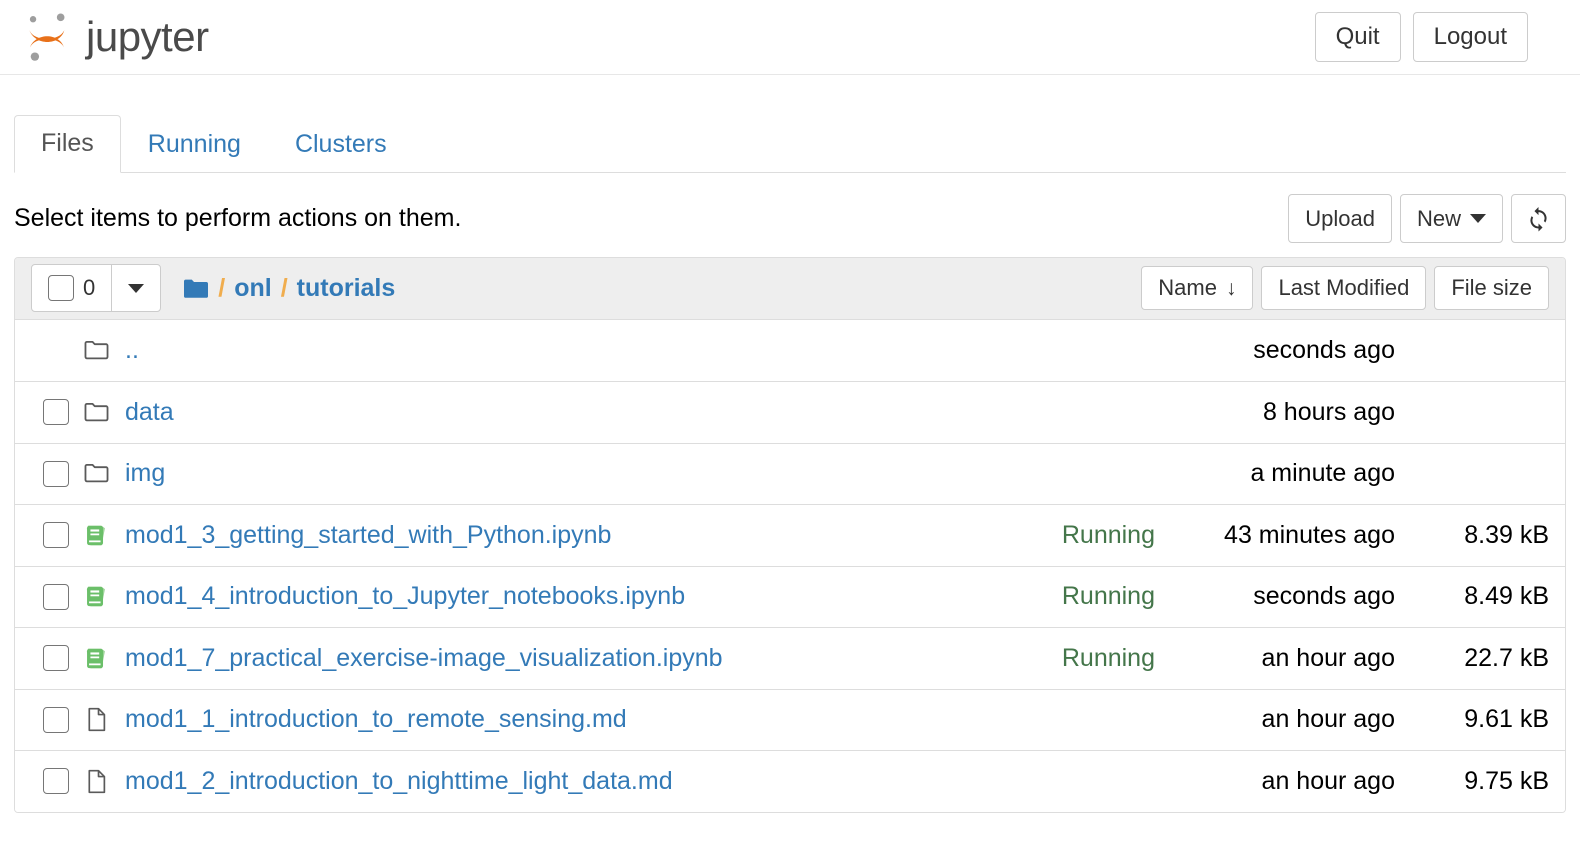  I want to click on new-button-label: New, so click(1438, 218).